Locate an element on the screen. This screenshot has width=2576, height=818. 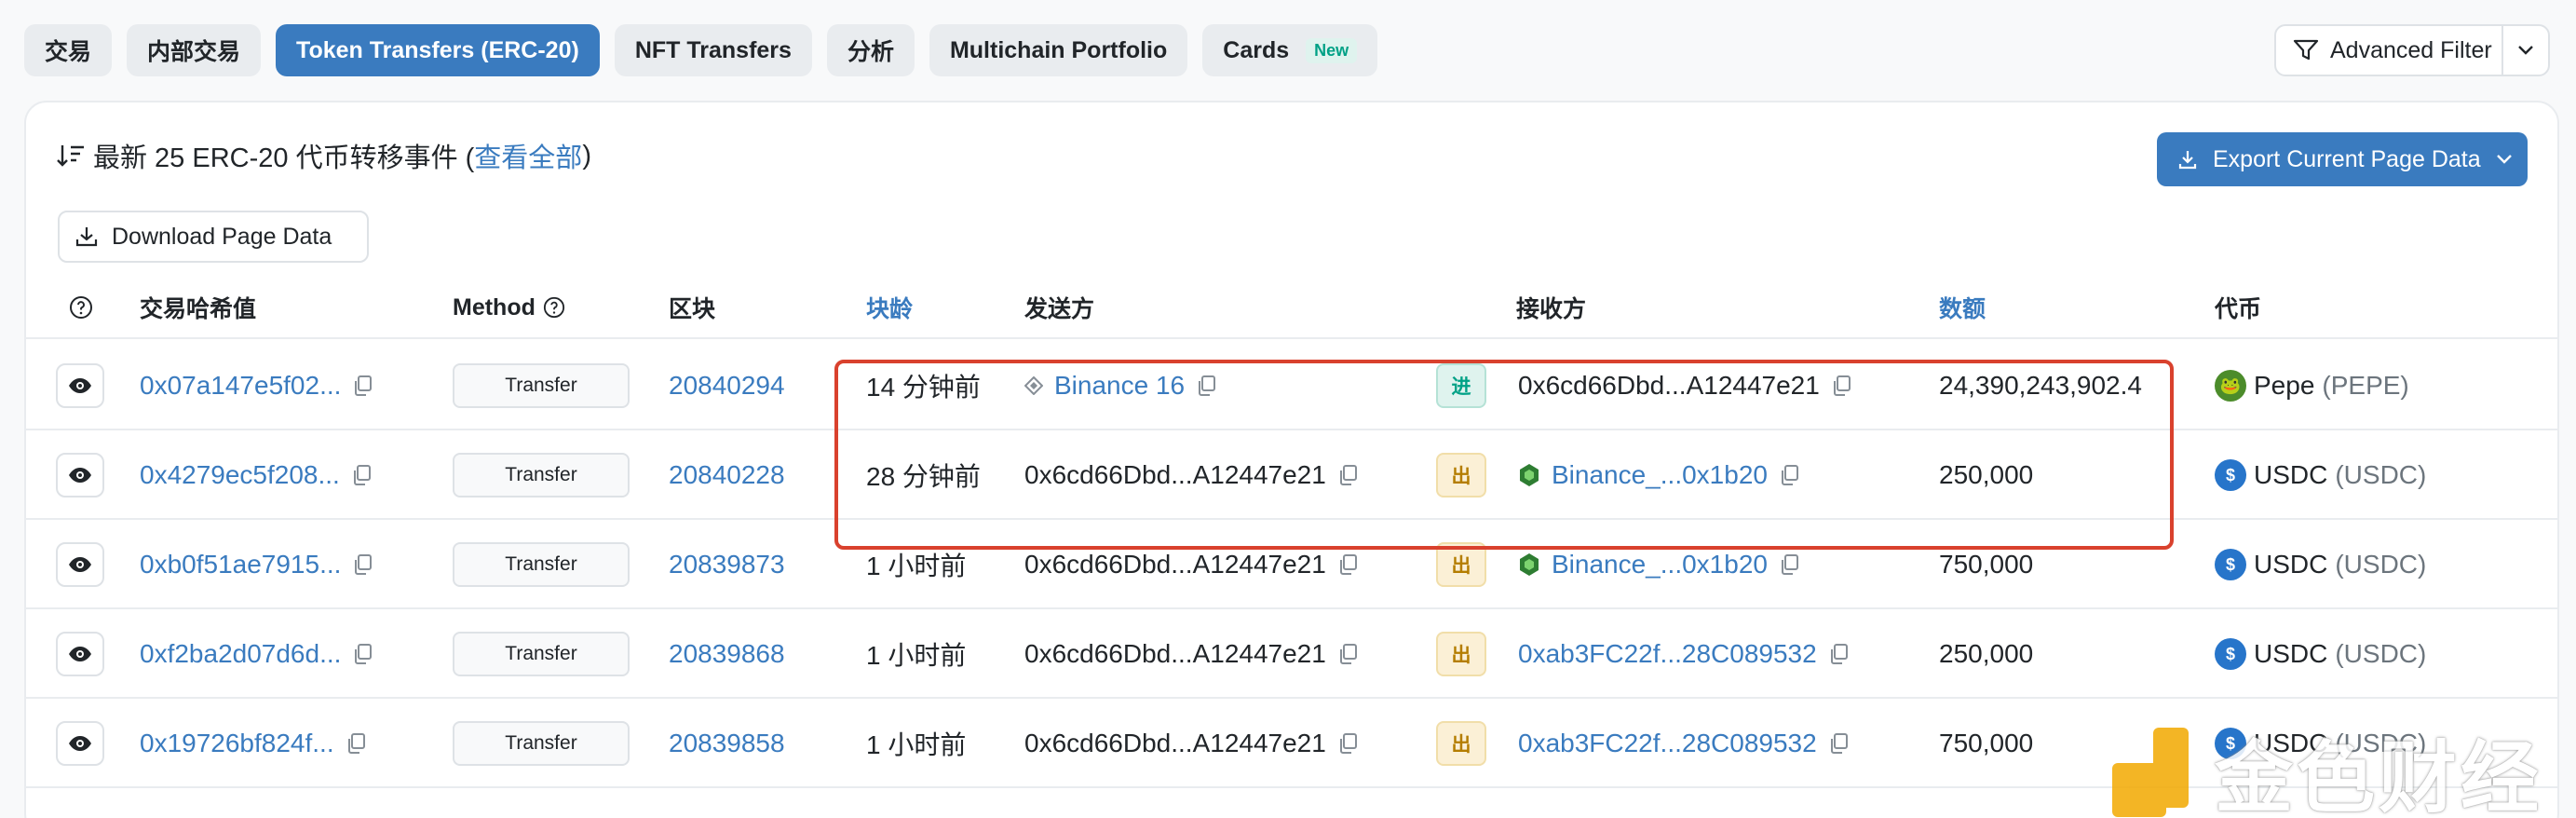
block-link: 20840228 is located at coordinates (727, 475).